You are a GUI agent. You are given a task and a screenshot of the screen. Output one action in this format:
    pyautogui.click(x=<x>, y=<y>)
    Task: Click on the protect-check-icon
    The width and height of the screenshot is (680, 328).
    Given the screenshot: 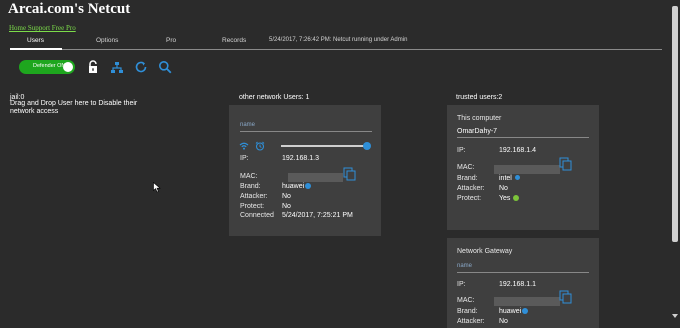 What is the action you would take?
    pyautogui.click(x=516, y=198)
    